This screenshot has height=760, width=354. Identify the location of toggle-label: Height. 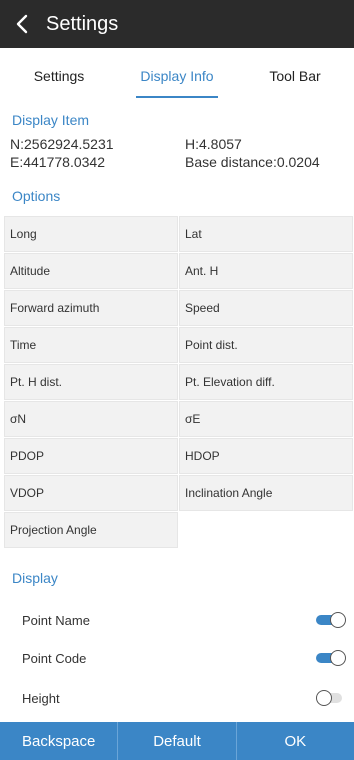
(41, 698).